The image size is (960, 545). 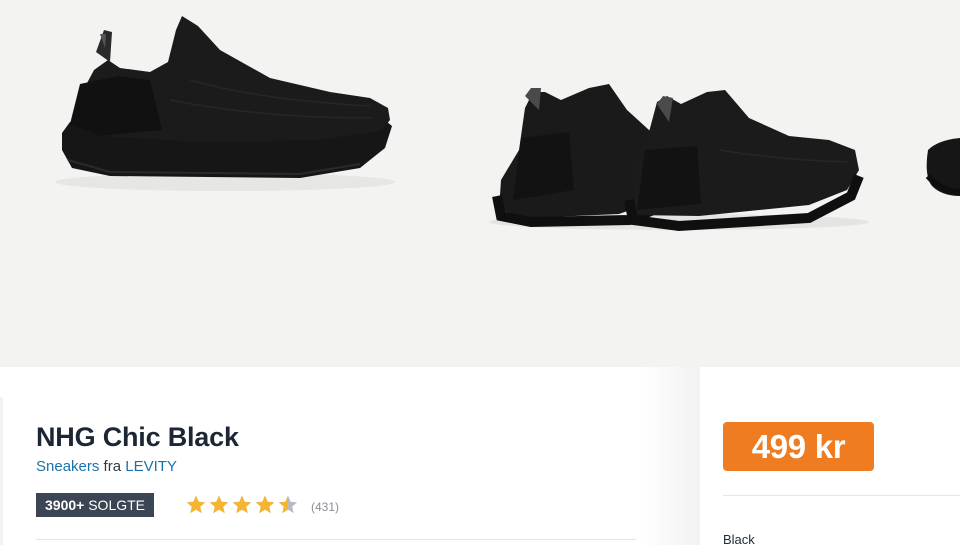 I want to click on left-divider, so click(x=1, y=471).